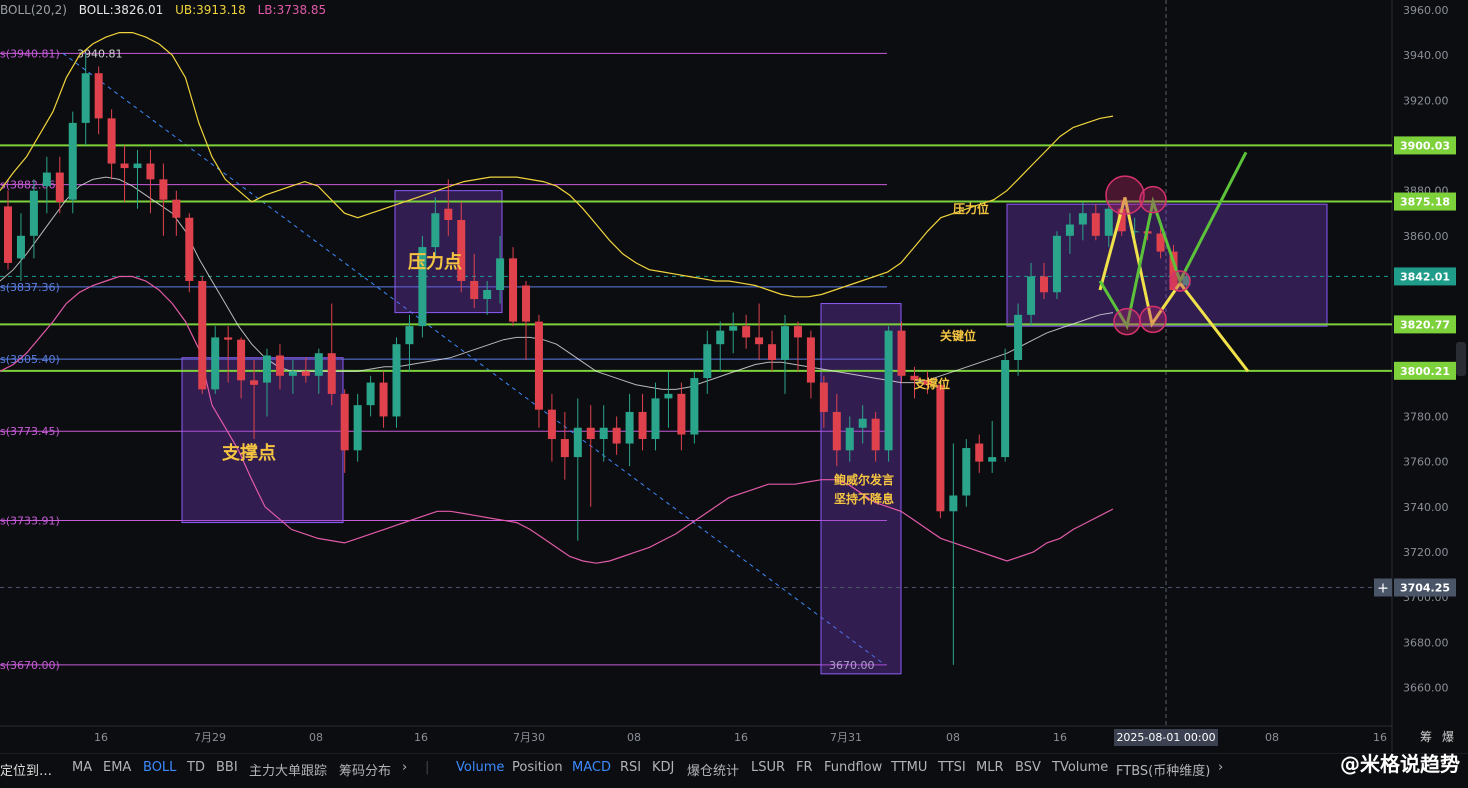  Describe the element at coordinates (1400, 764) in the screenshot. I see `watermark: @米格说趋势` at that location.